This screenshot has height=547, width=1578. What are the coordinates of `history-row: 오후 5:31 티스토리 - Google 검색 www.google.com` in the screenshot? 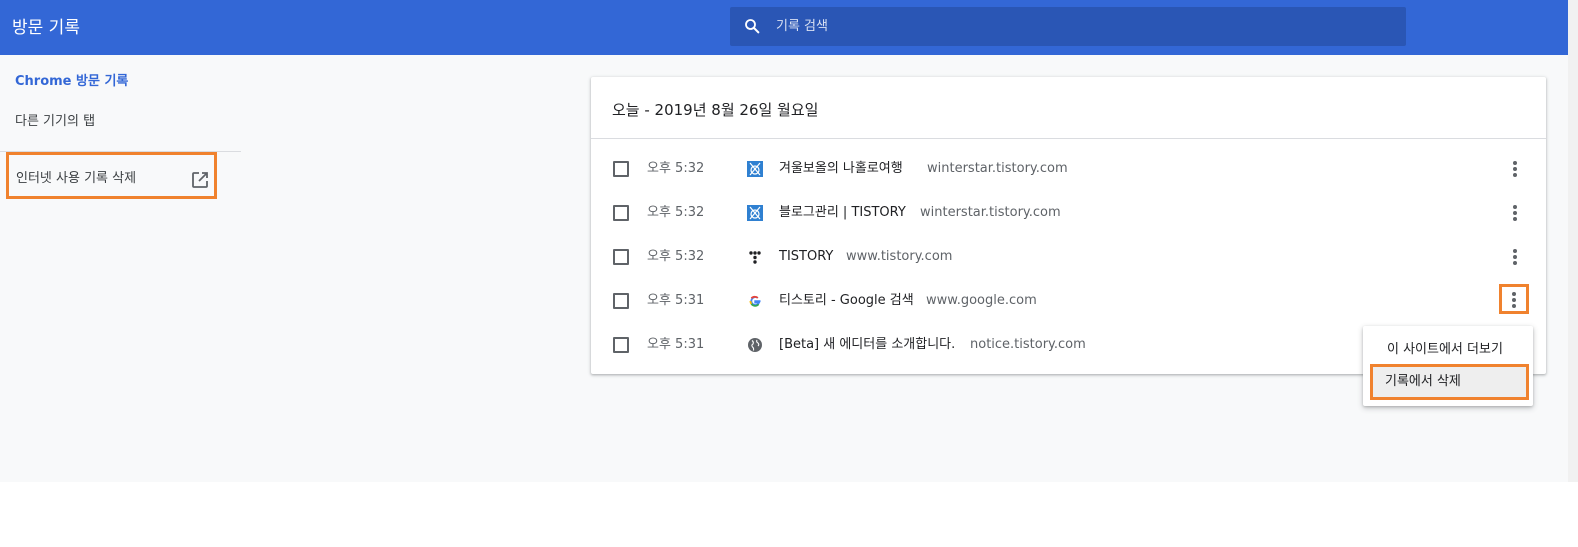 It's located at (1068, 301).